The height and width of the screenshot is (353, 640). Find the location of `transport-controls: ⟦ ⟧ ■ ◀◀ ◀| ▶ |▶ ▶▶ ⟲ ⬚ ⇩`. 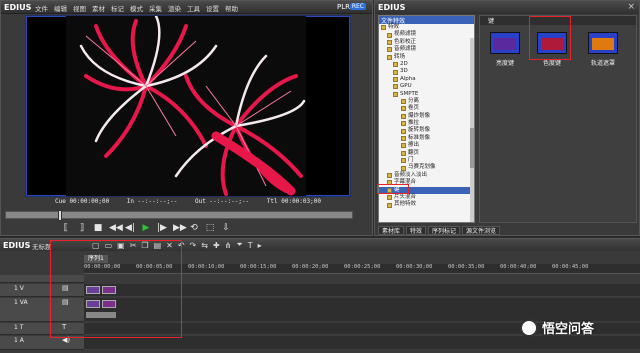

transport-controls: ⟦ ⟧ ■ ◀◀ ◀| ▶ |▶ ▶▶ ⟲ ⬚ ⇩ is located at coordinates (146, 228).